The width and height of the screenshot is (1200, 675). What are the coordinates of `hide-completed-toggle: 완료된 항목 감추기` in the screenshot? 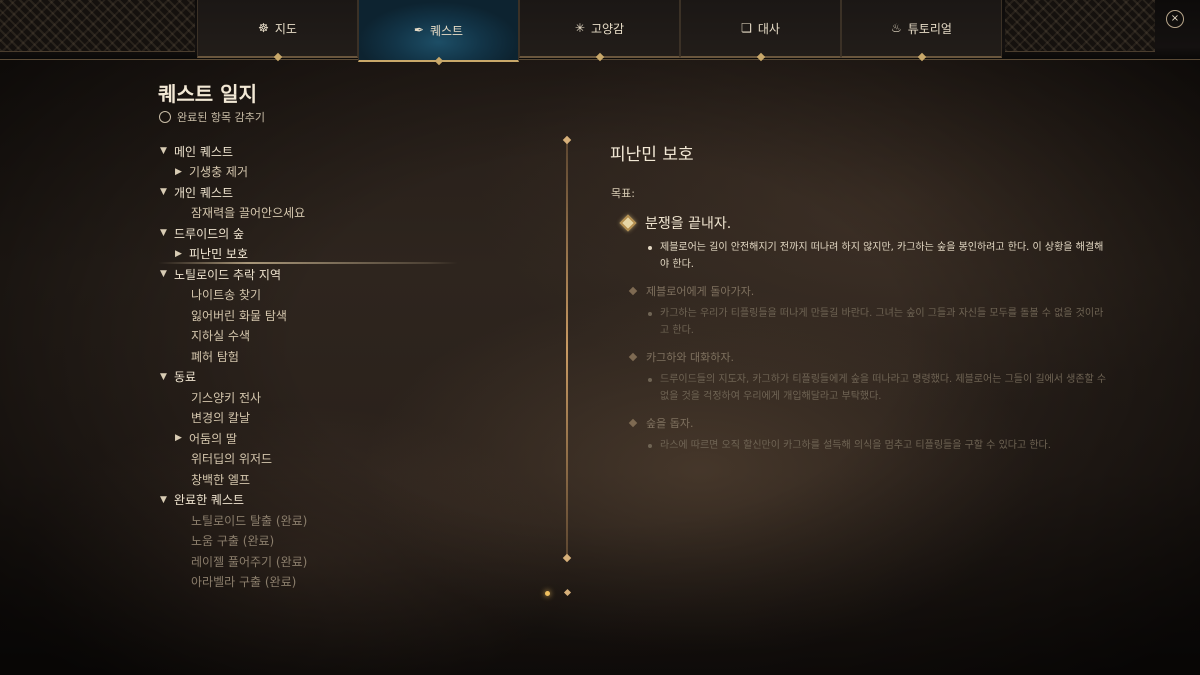 It's located at (212, 117).